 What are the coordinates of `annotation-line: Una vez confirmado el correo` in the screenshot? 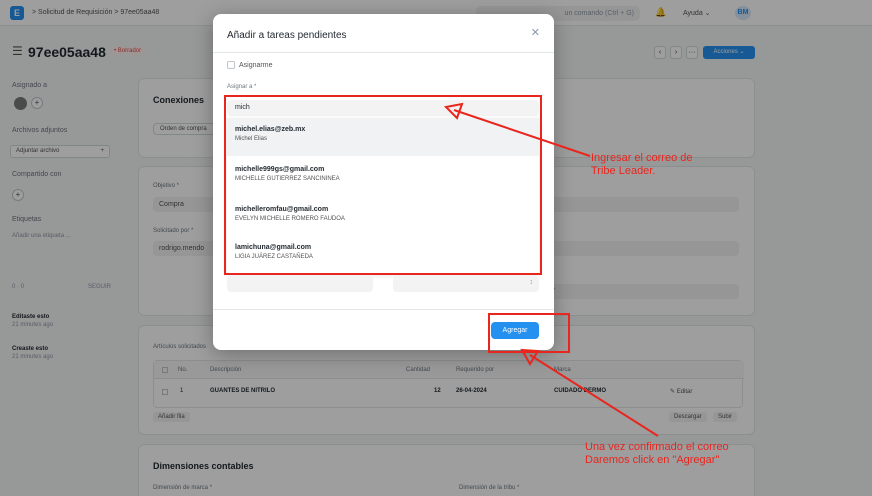 It's located at (657, 447).